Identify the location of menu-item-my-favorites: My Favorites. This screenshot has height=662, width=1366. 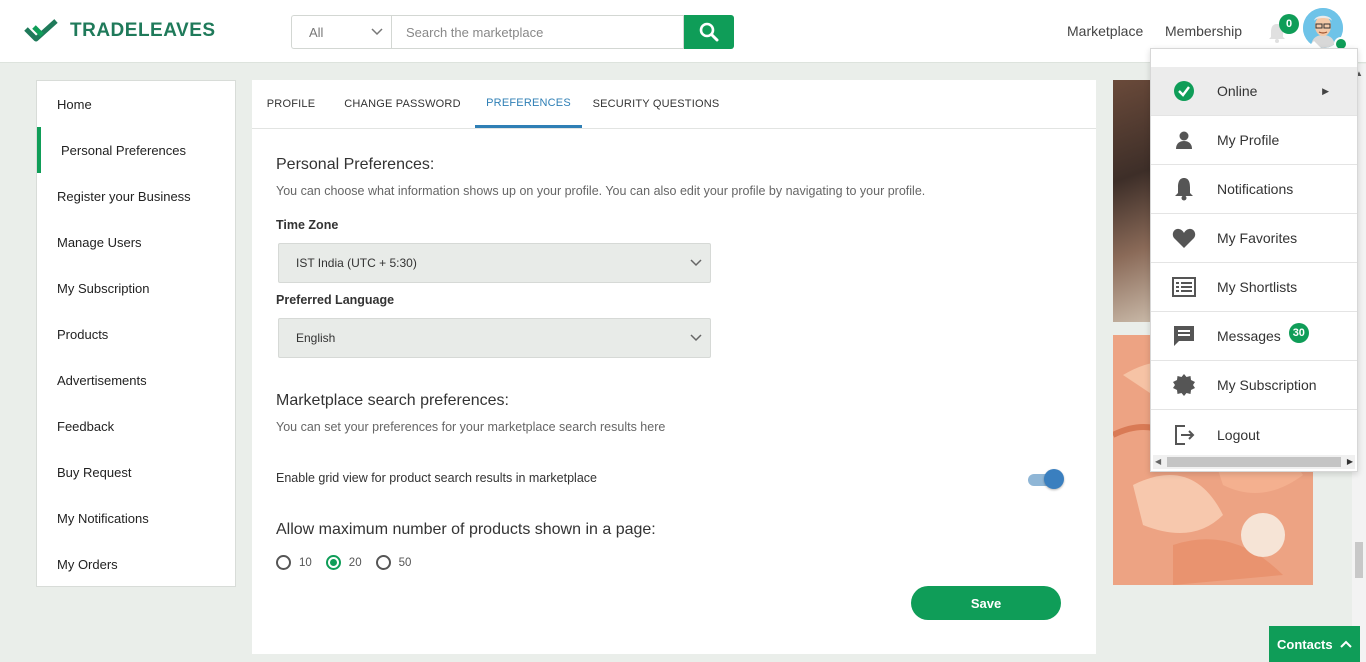
(1254, 238).